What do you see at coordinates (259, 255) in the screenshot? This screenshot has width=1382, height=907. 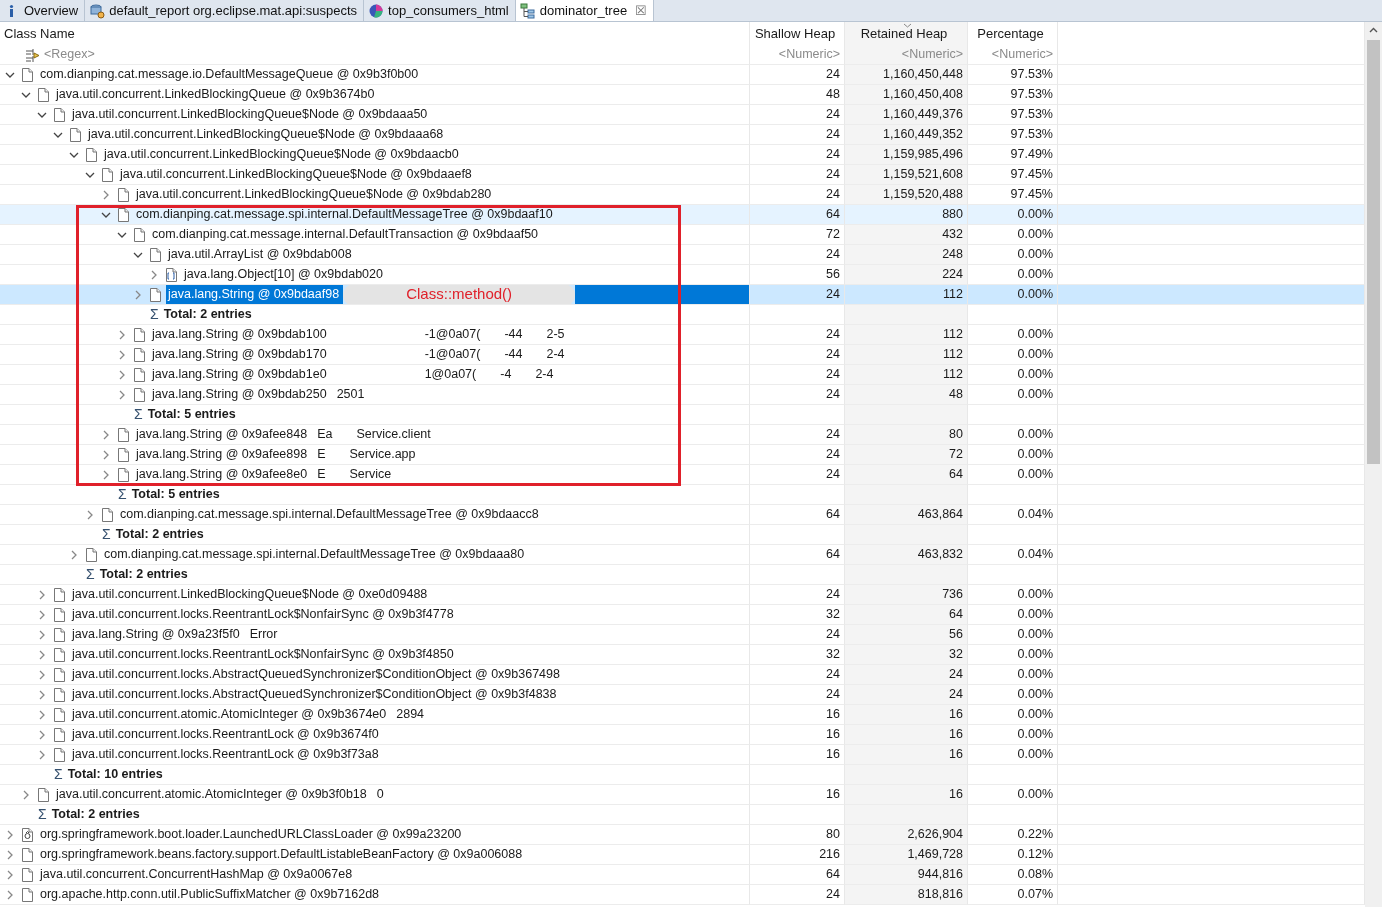 I see `tree-item-label: java.util.ArrayList @ 0x9bdab008` at bounding box center [259, 255].